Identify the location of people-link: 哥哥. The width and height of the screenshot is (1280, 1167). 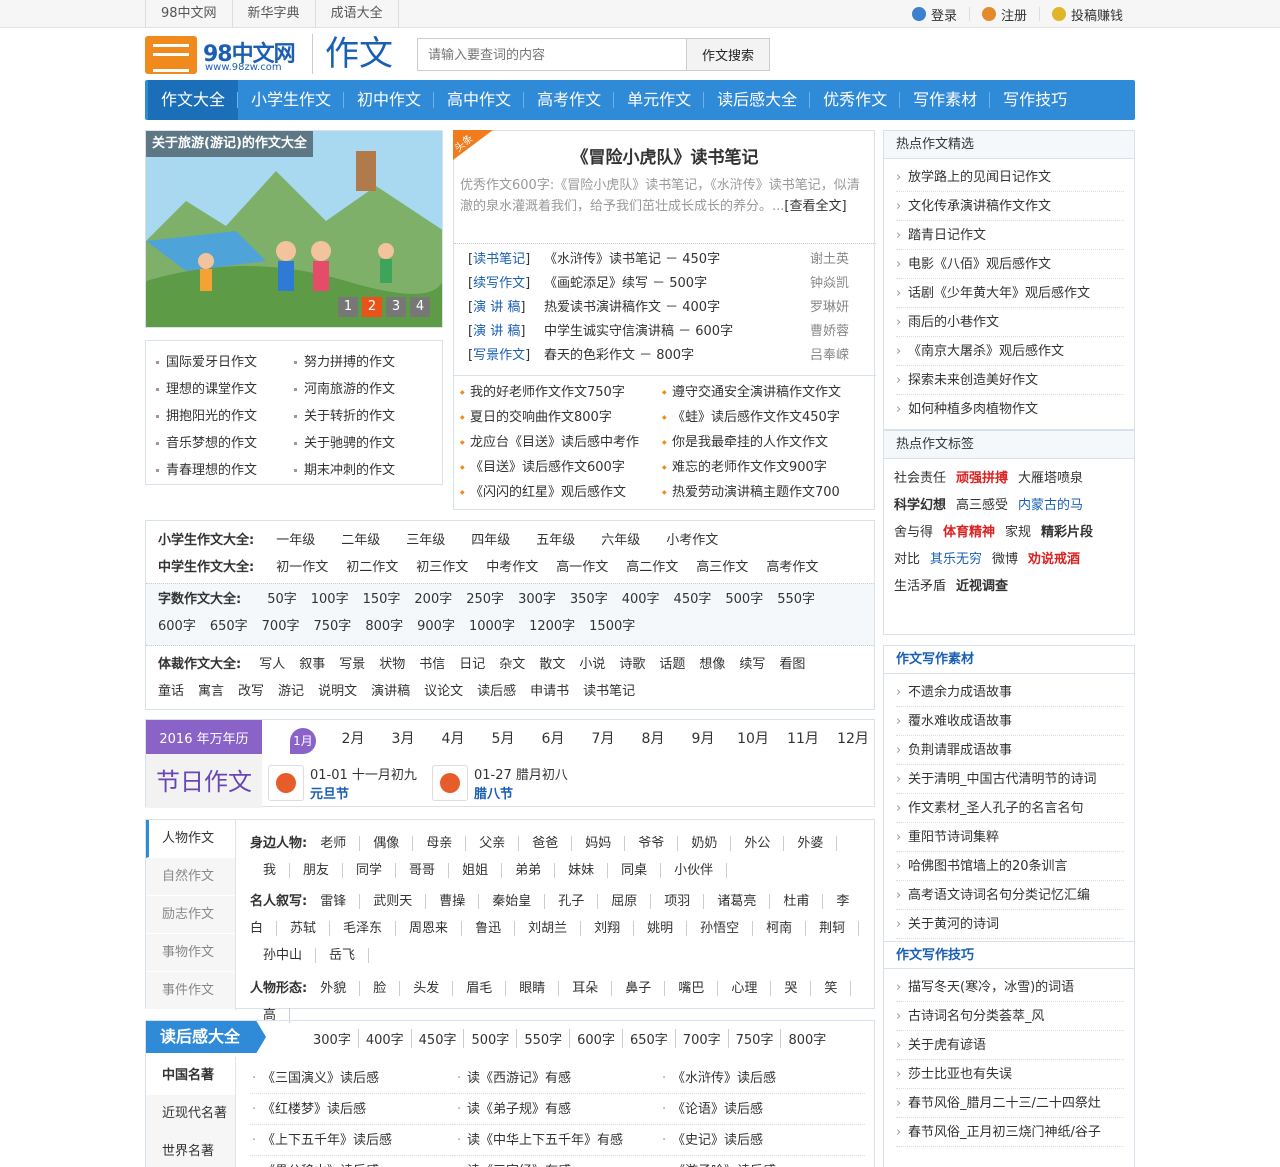
(423, 870).